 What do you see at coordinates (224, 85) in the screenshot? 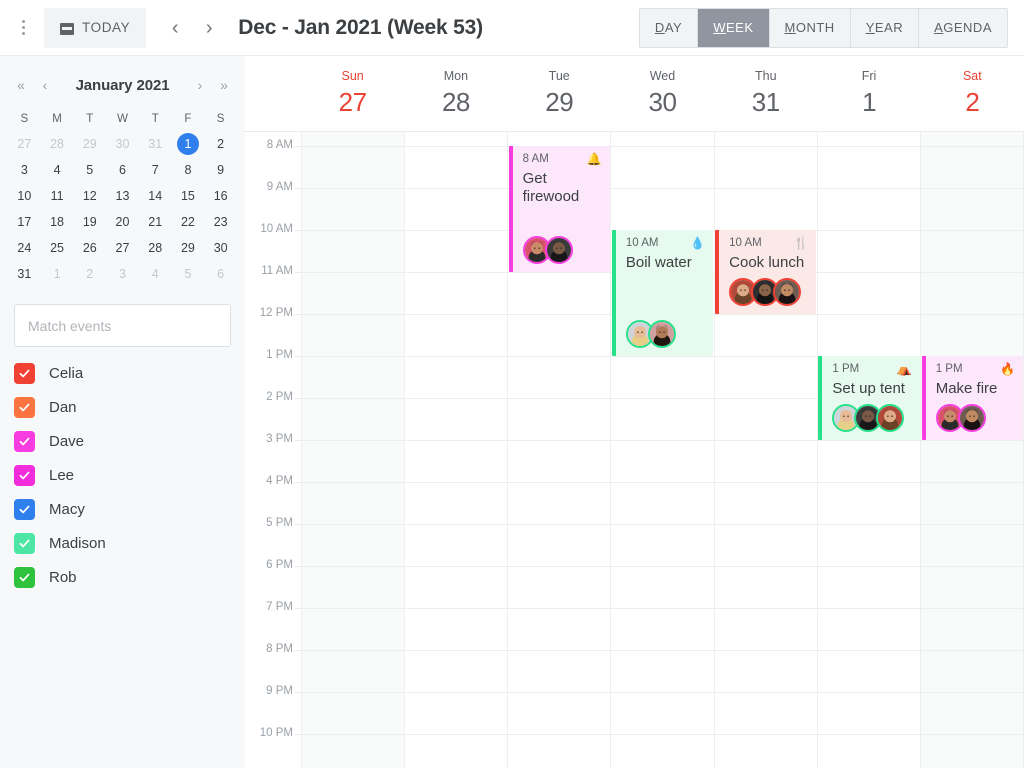
I see `mini-next-year-button: »` at bounding box center [224, 85].